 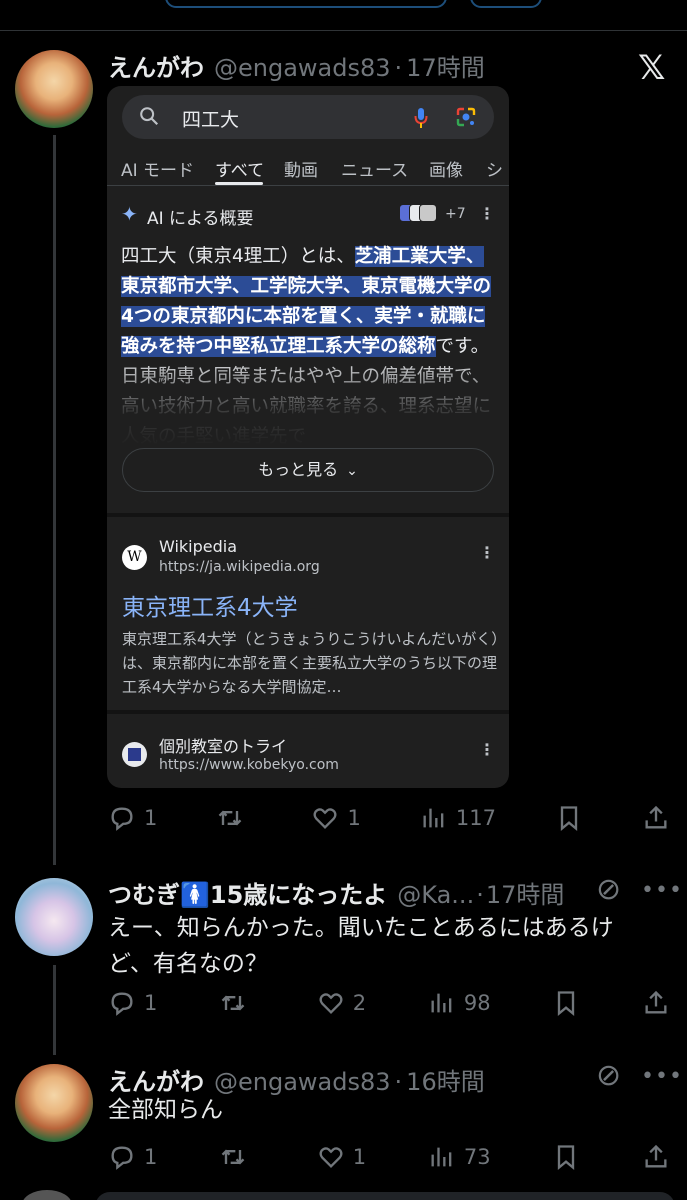 I want to click on ai-text-intro: 四工大（東京4理工）とは、, so click(x=238, y=256).